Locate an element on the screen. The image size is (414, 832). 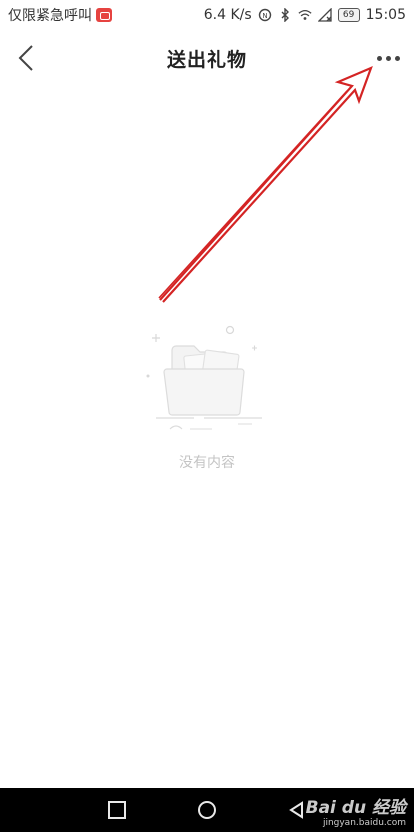
status-time: 15:05 is located at coordinates (385, 15).